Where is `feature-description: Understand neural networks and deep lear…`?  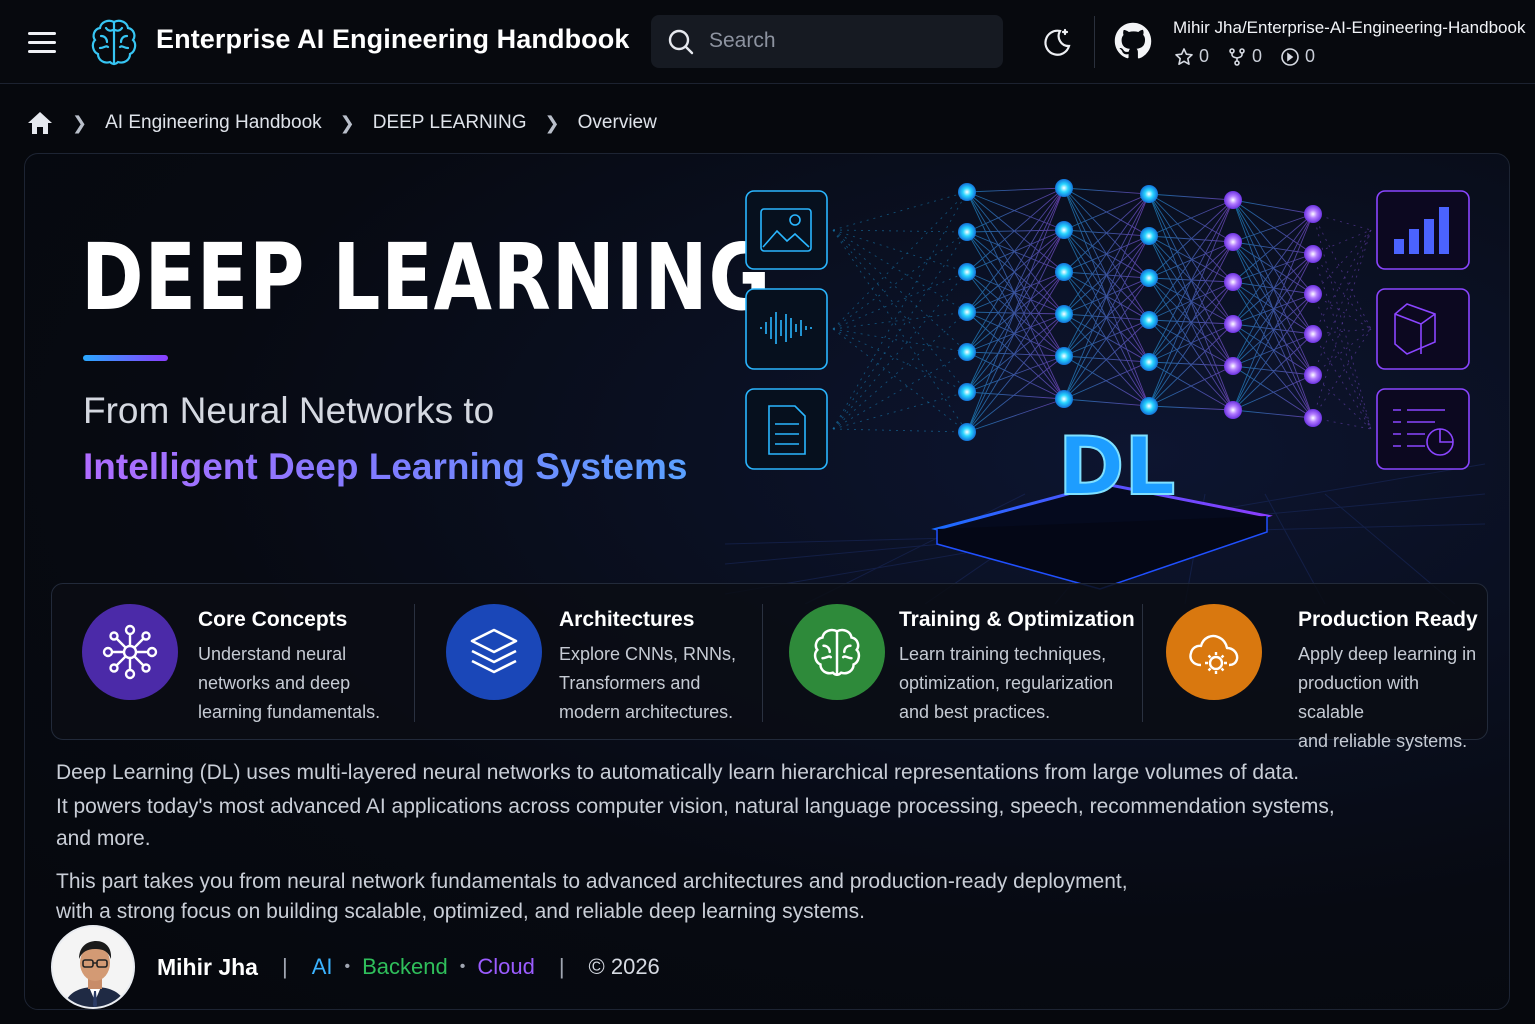
feature-description: Understand neural networks and deep lear… is located at coordinates (289, 683).